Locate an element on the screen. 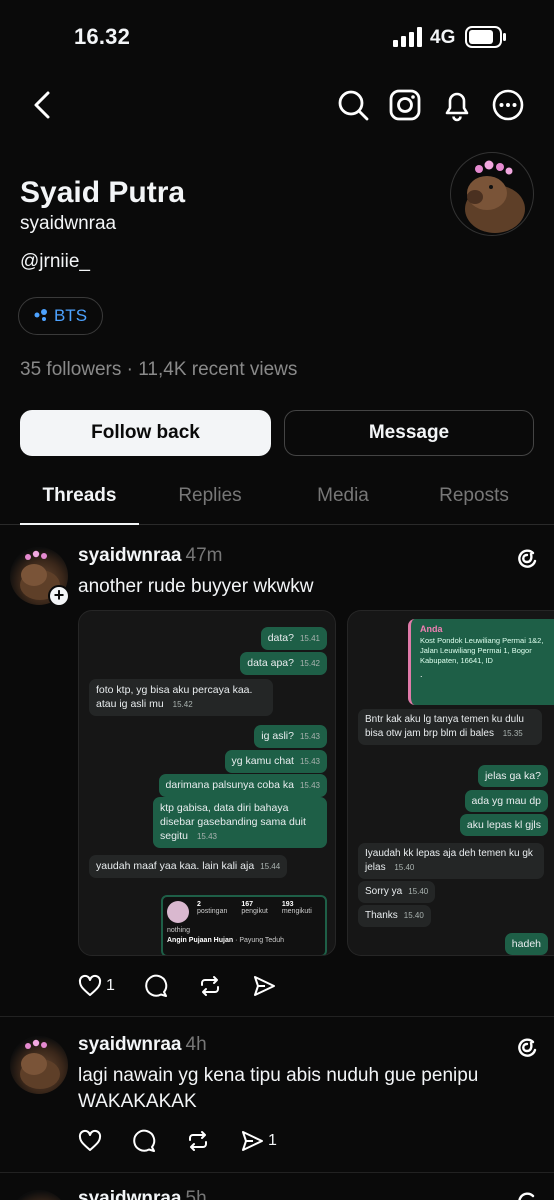 The image size is (554, 1200). profile-bio-link: @jrniie_ is located at coordinates (55, 262).